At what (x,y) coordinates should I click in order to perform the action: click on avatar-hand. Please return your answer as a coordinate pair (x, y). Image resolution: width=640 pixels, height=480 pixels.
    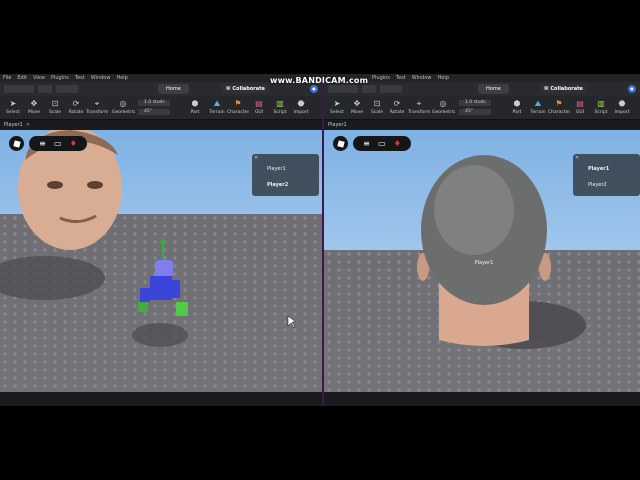
    Looking at the image, I should click on (143, 307).